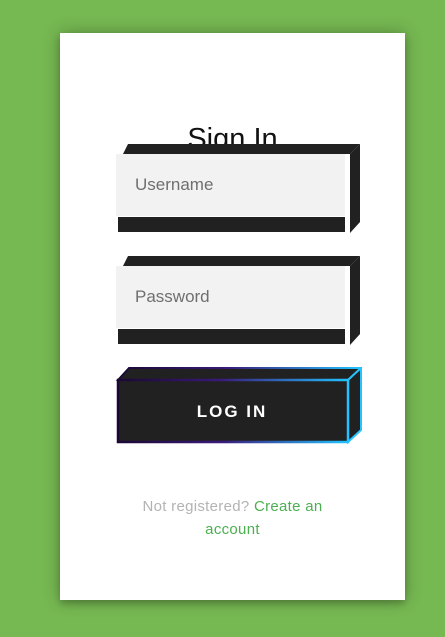  What do you see at coordinates (232, 518) in the screenshot?
I see `register-message: Not registered? Create an account` at bounding box center [232, 518].